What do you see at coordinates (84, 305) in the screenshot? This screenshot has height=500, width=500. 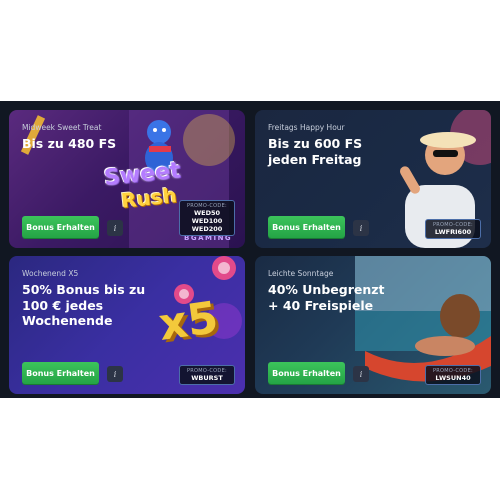 I see `card-title: 50% Bonus bis zu 100 € jedes Wochenende` at bounding box center [84, 305].